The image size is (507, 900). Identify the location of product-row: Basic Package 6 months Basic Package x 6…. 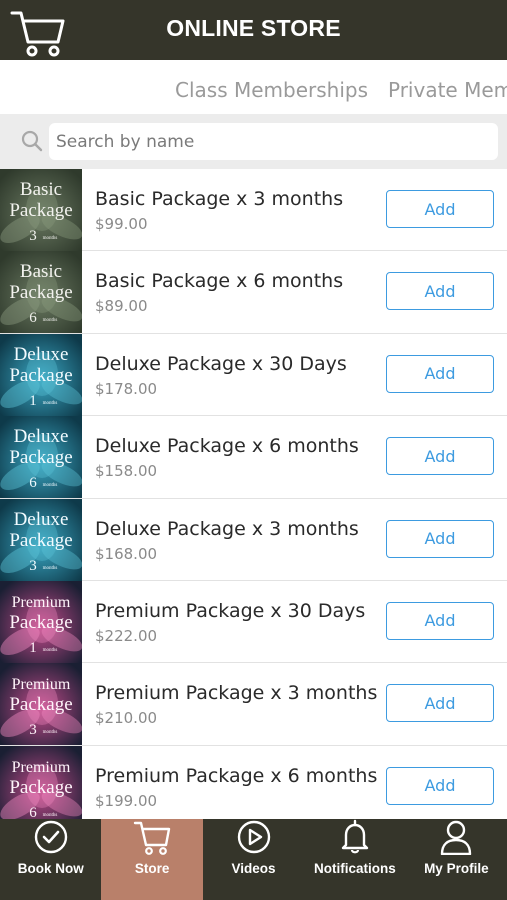
(253, 292).